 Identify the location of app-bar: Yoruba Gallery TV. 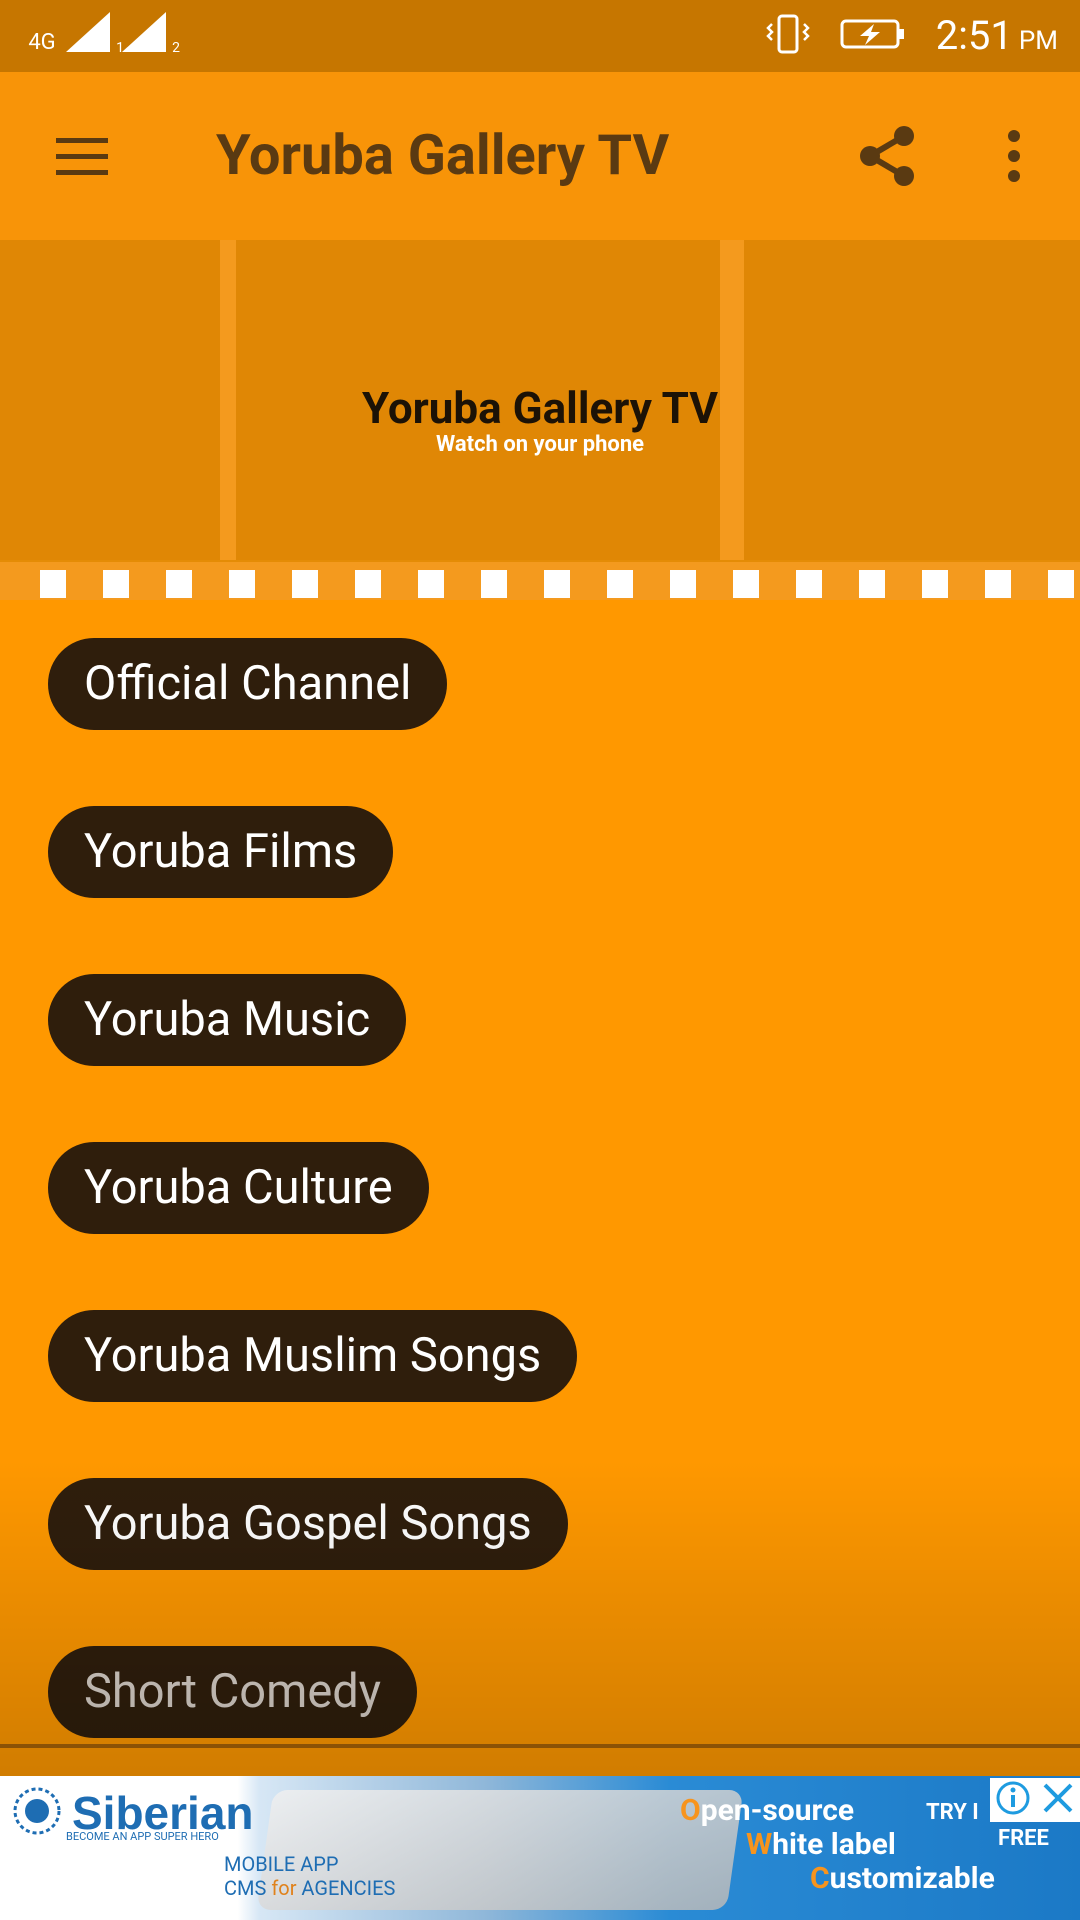
(540, 156).